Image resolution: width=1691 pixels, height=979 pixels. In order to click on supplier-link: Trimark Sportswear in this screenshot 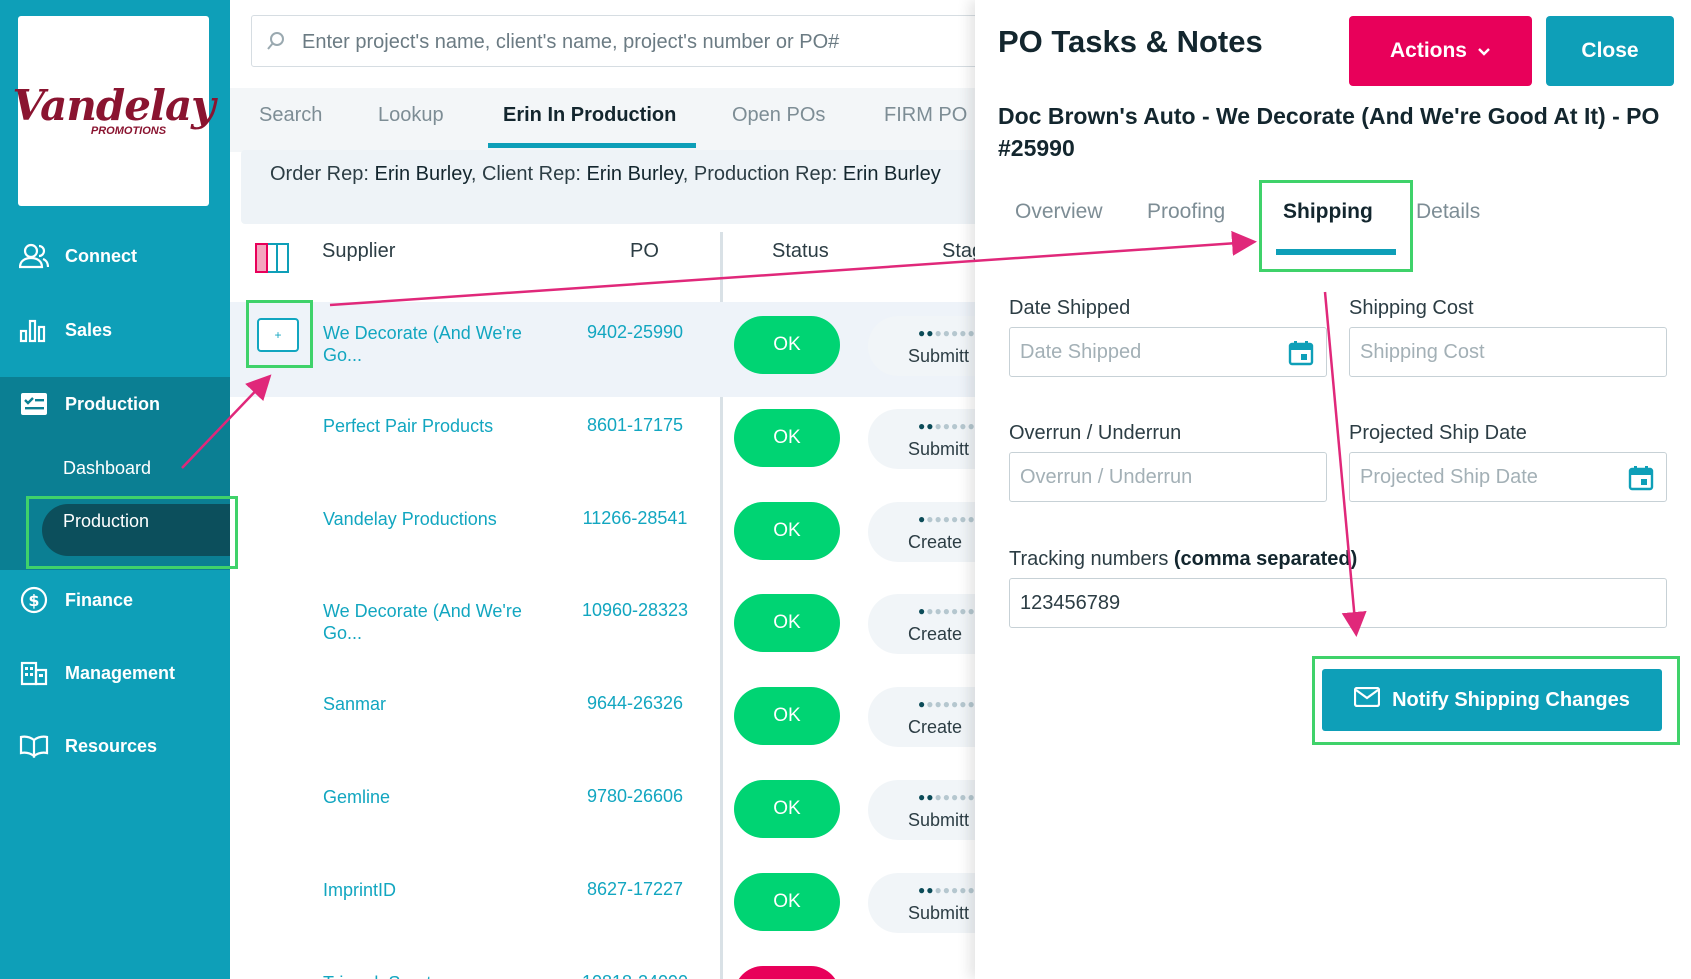, I will do `click(438, 975)`.